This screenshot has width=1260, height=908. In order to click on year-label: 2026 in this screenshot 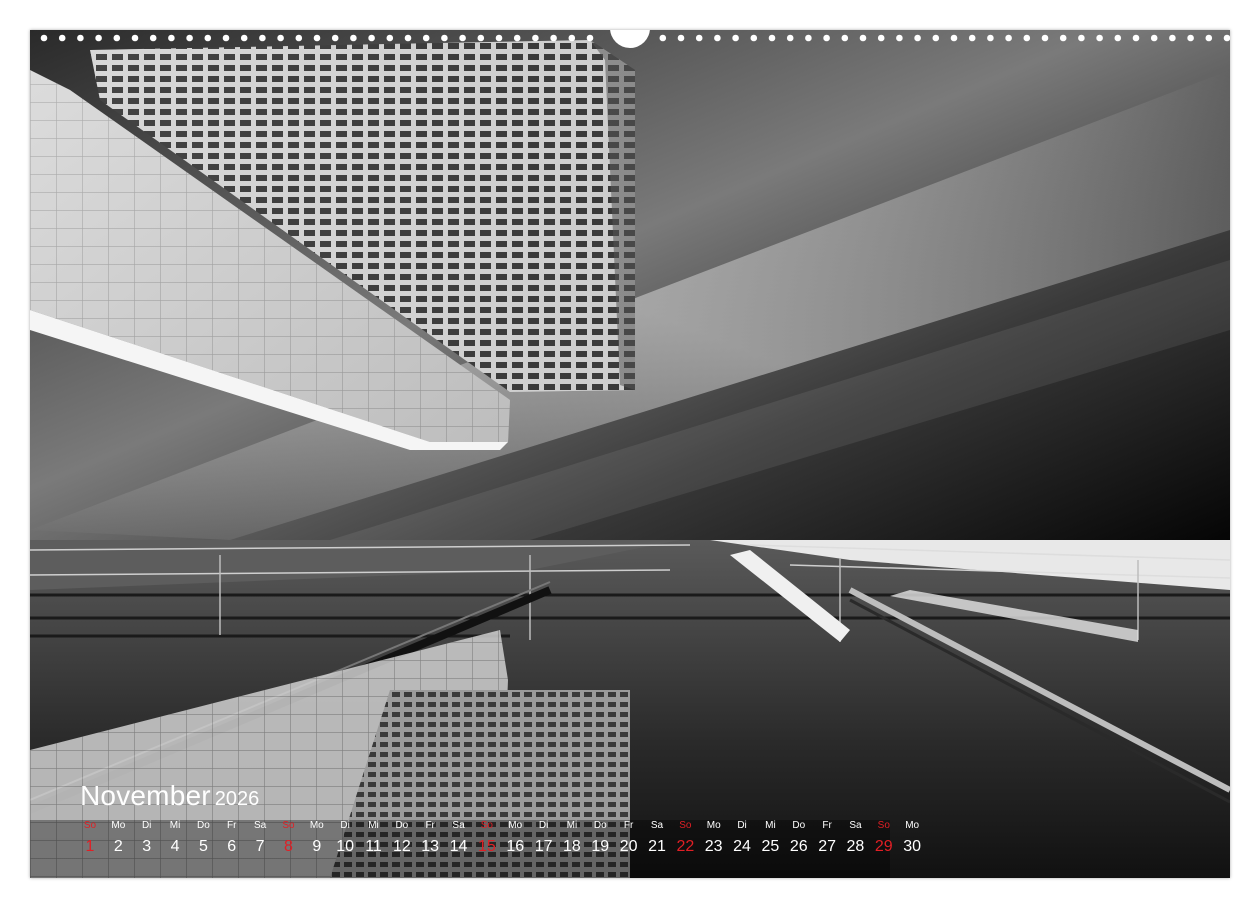, I will do `click(237, 799)`.